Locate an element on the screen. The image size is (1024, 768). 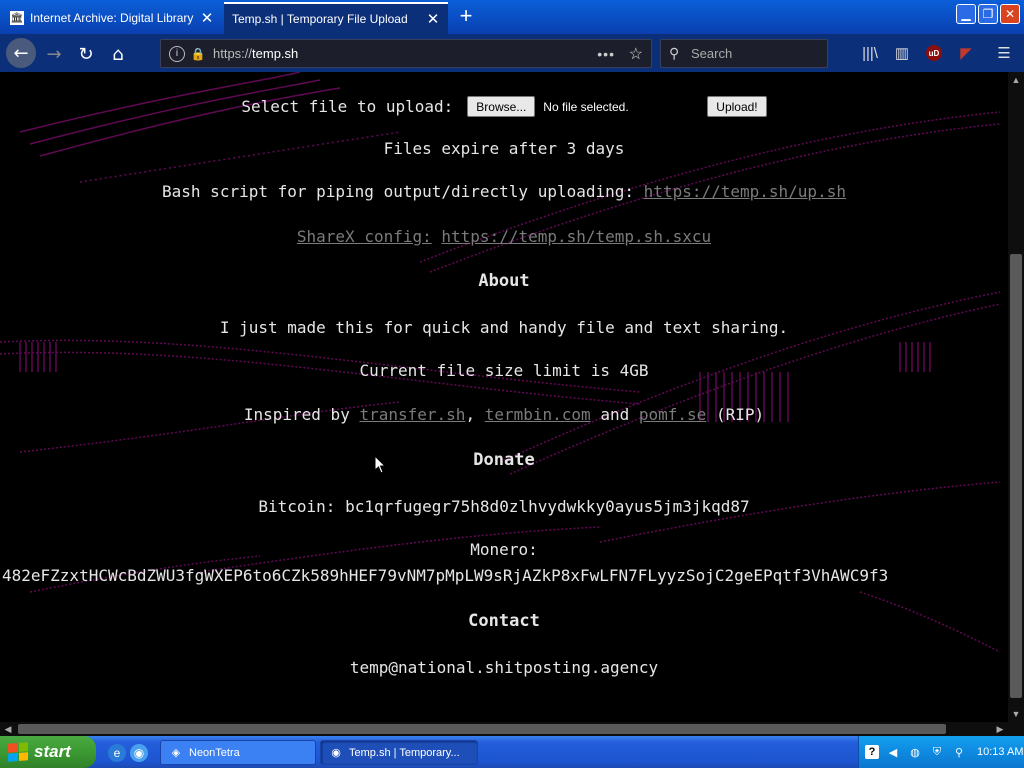
tab-temp-sh: Temp.sh | Temporary File Upload ✕ is located at coordinates (336, 18).